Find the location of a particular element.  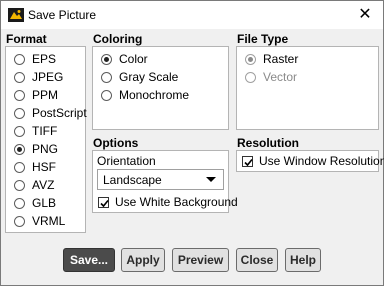

file-type-panel: Raster Vector is located at coordinates (307, 88).